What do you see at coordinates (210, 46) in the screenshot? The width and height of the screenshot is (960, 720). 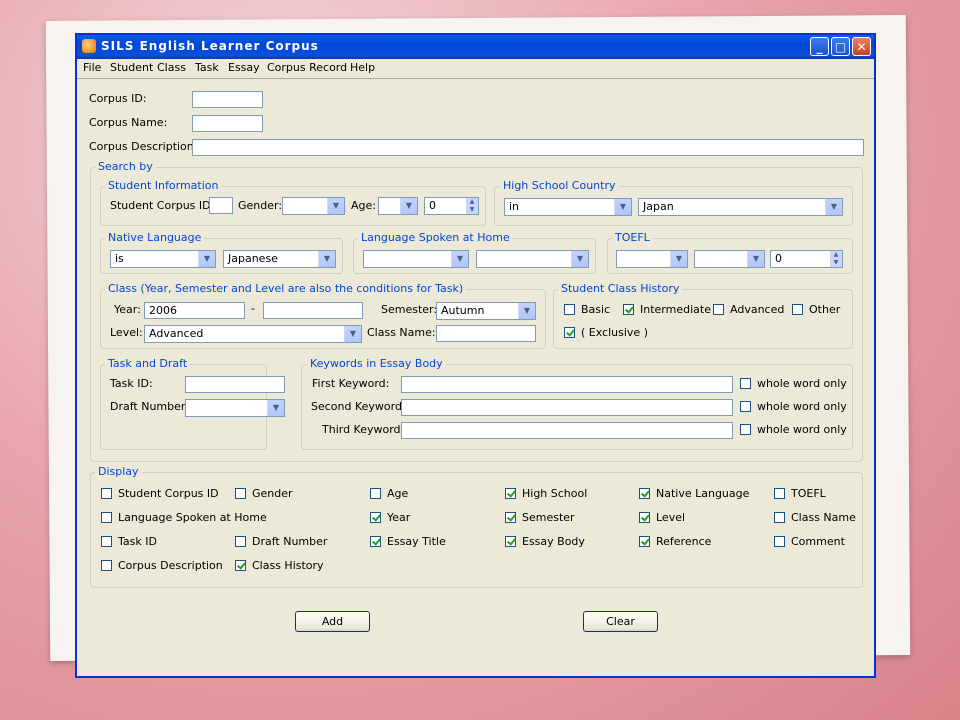 I see `window-title: SILS English Learner Corpus` at bounding box center [210, 46].